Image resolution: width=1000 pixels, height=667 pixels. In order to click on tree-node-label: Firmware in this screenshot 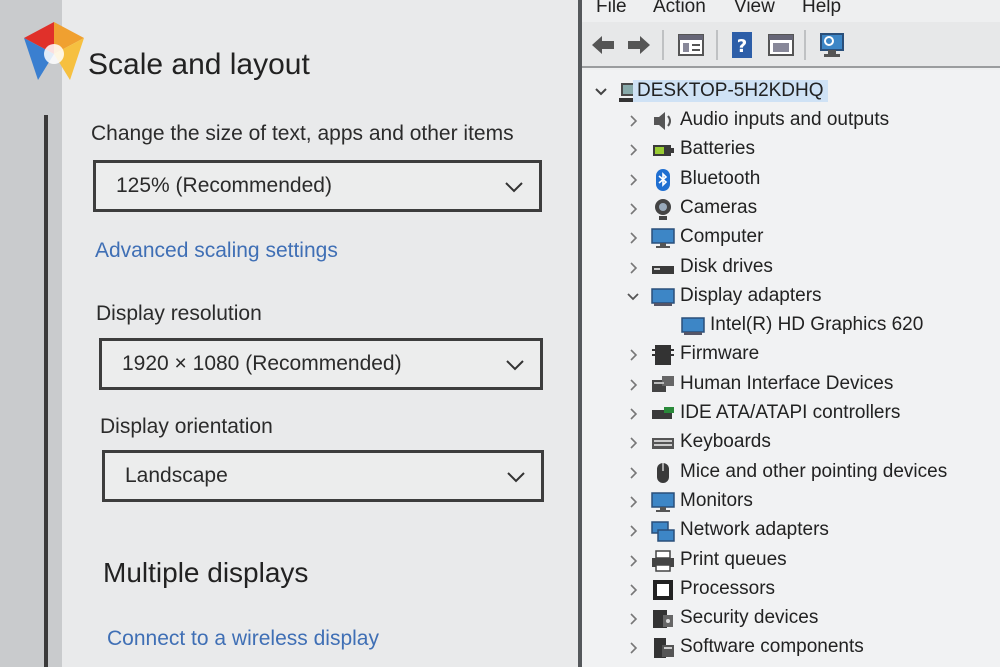, I will do `click(720, 354)`.